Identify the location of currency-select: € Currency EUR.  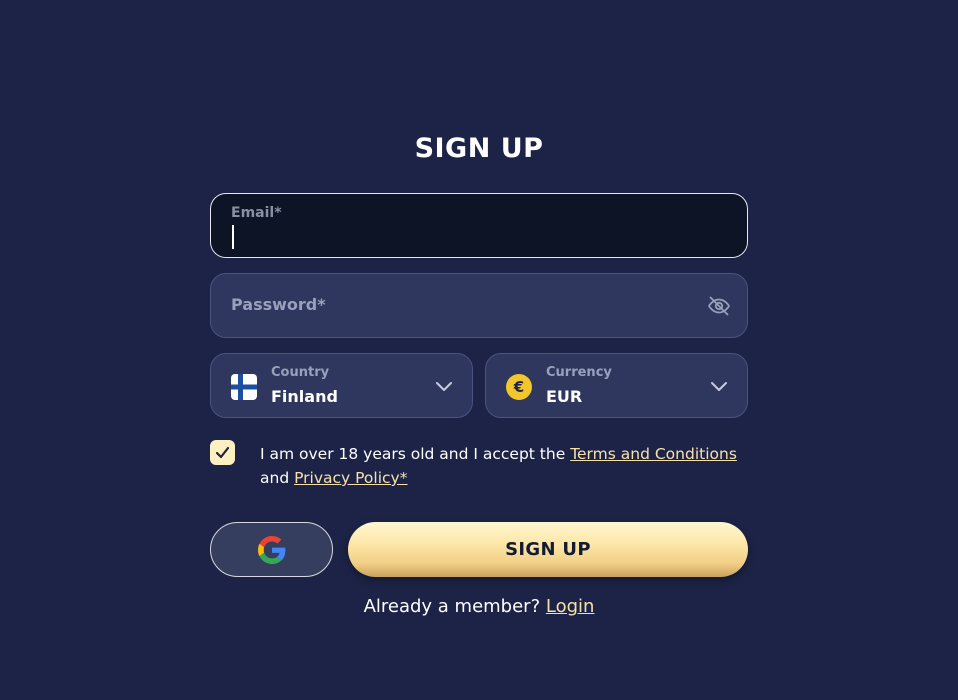
(616, 385).